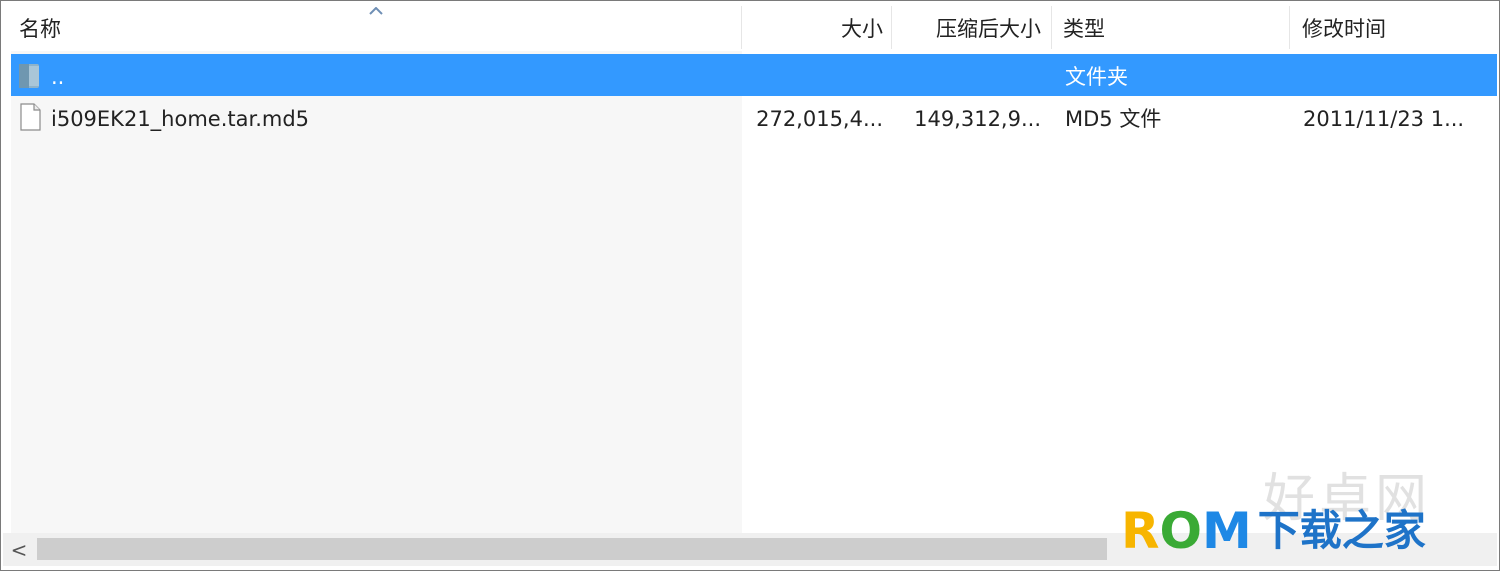 This screenshot has height=571, width=1500. What do you see at coordinates (1113, 119) in the screenshot?
I see `file-type: MD5 文件` at bounding box center [1113, 119].